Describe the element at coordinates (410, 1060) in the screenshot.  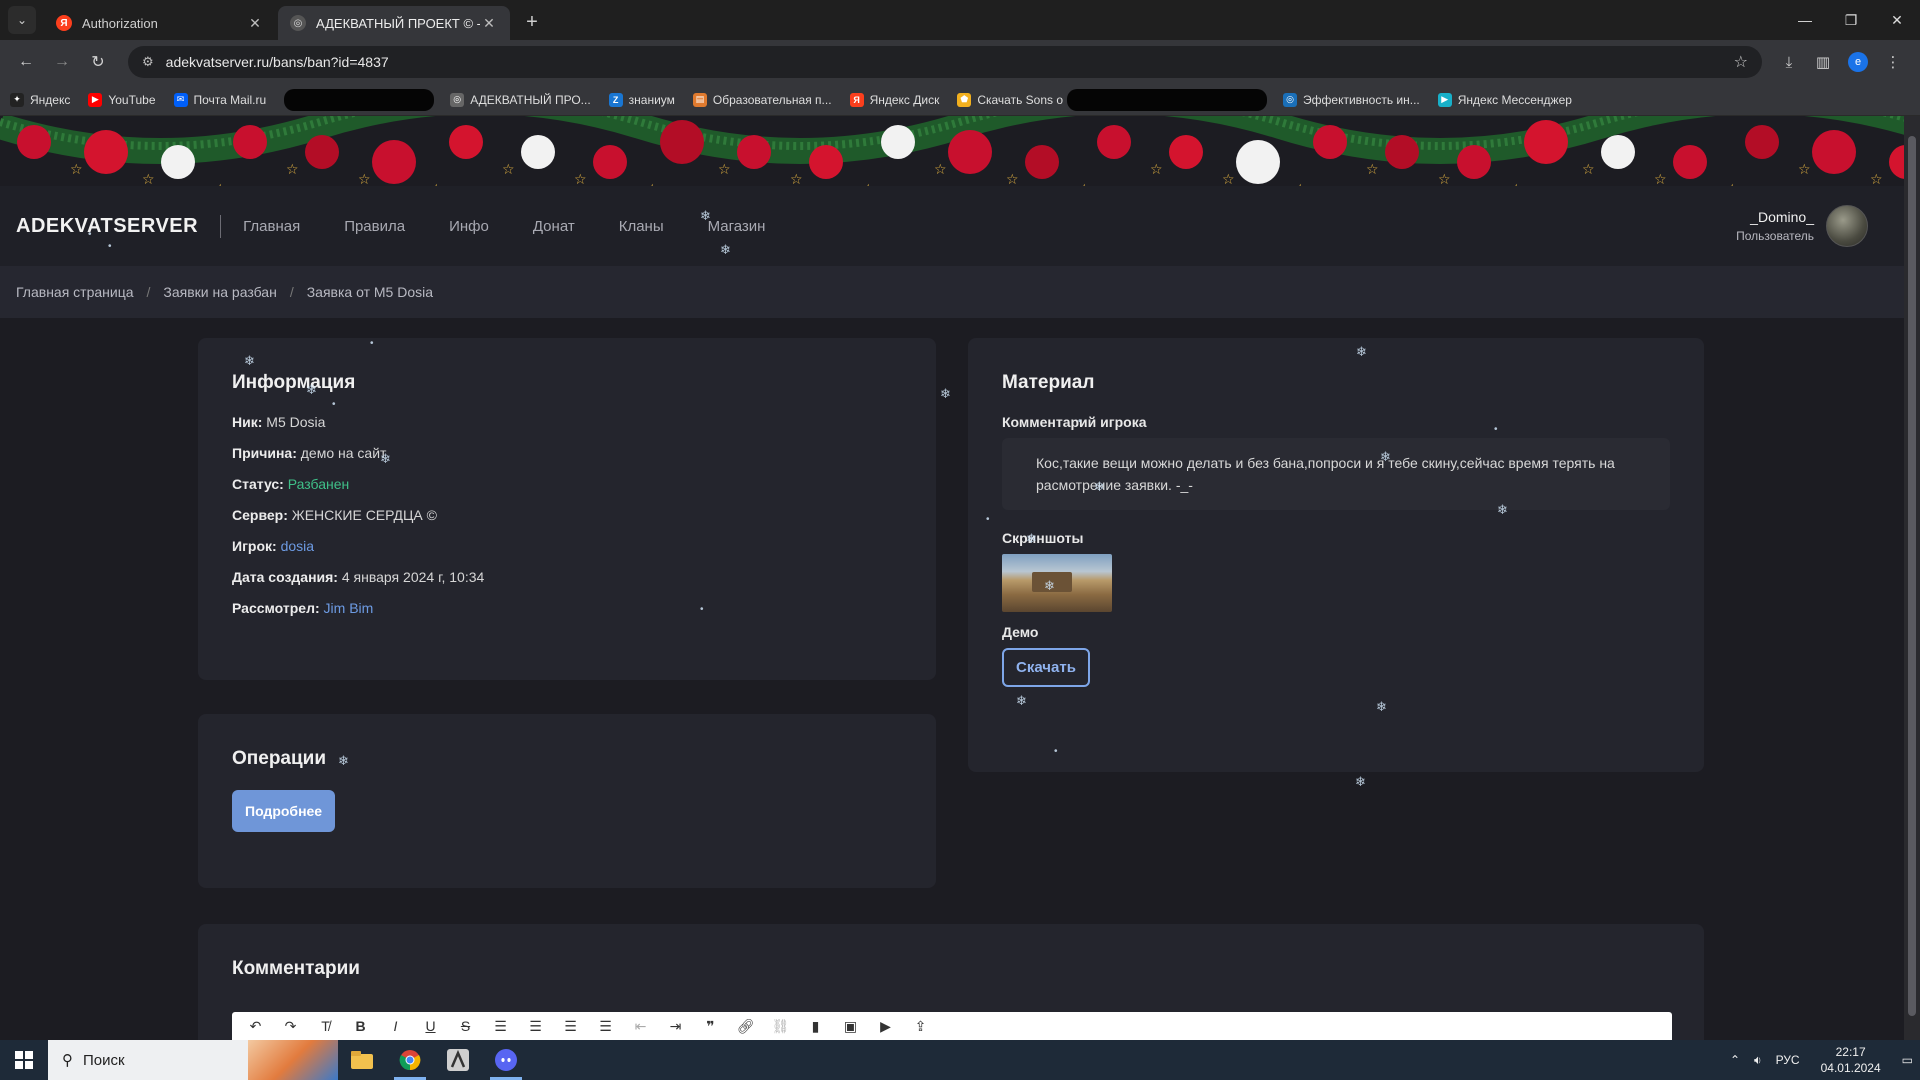
I see `chrome-icon` at that location.